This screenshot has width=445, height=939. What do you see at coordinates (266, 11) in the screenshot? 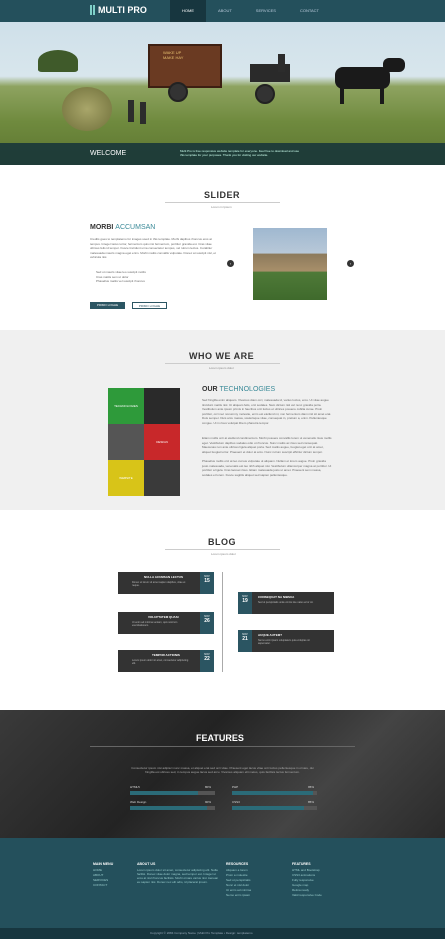
I see `nav-services: SERVICES` at bounding box center [266, 11].